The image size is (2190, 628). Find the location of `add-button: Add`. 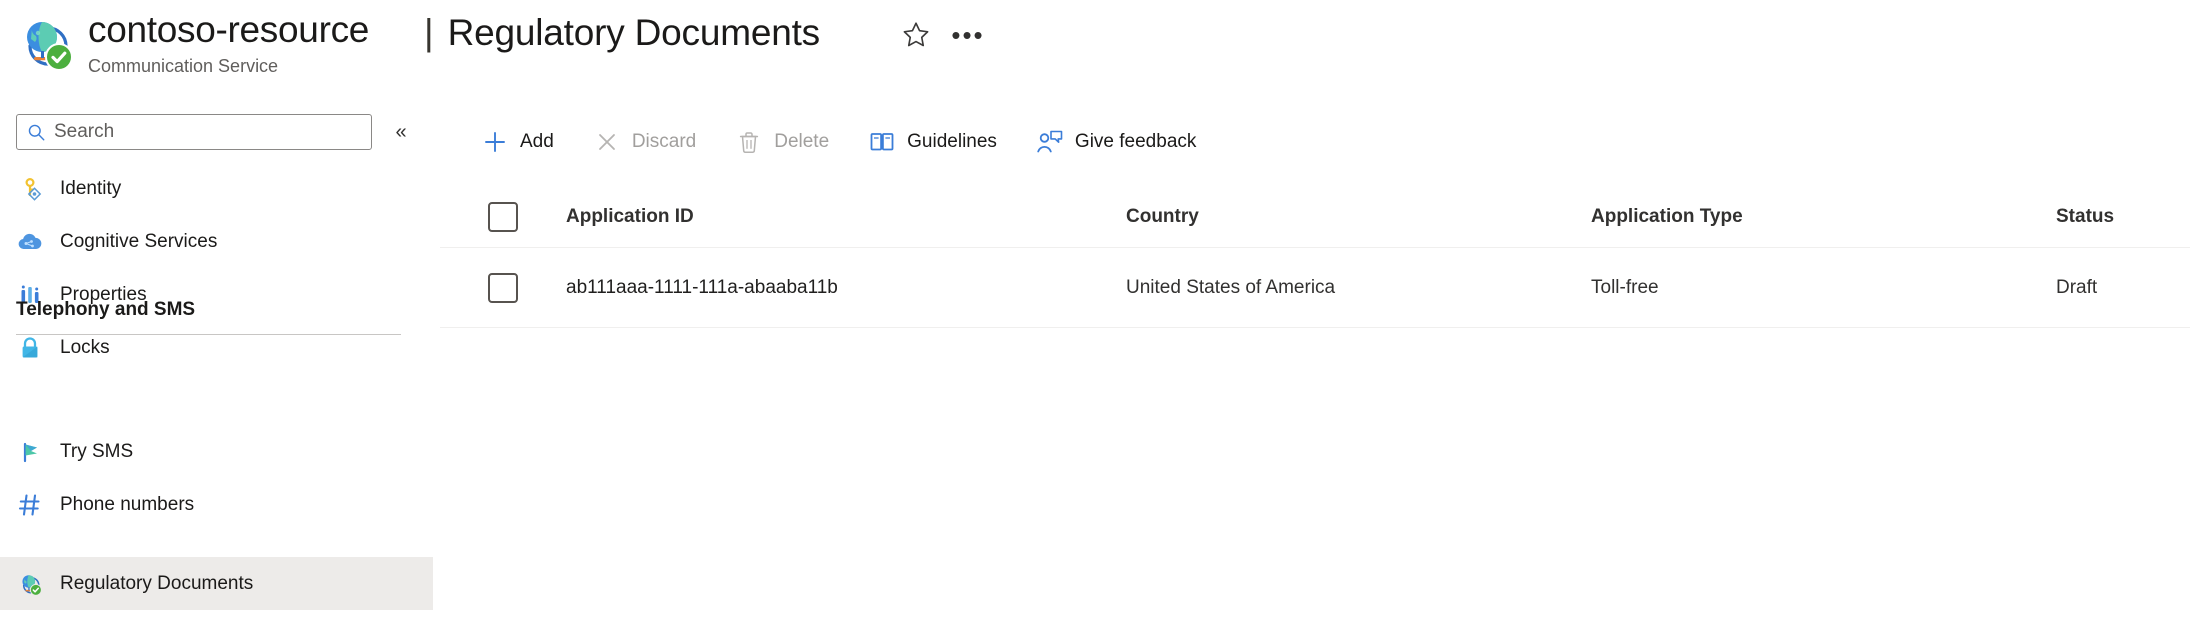

add-button: Add is located at coordinates (522, 142).